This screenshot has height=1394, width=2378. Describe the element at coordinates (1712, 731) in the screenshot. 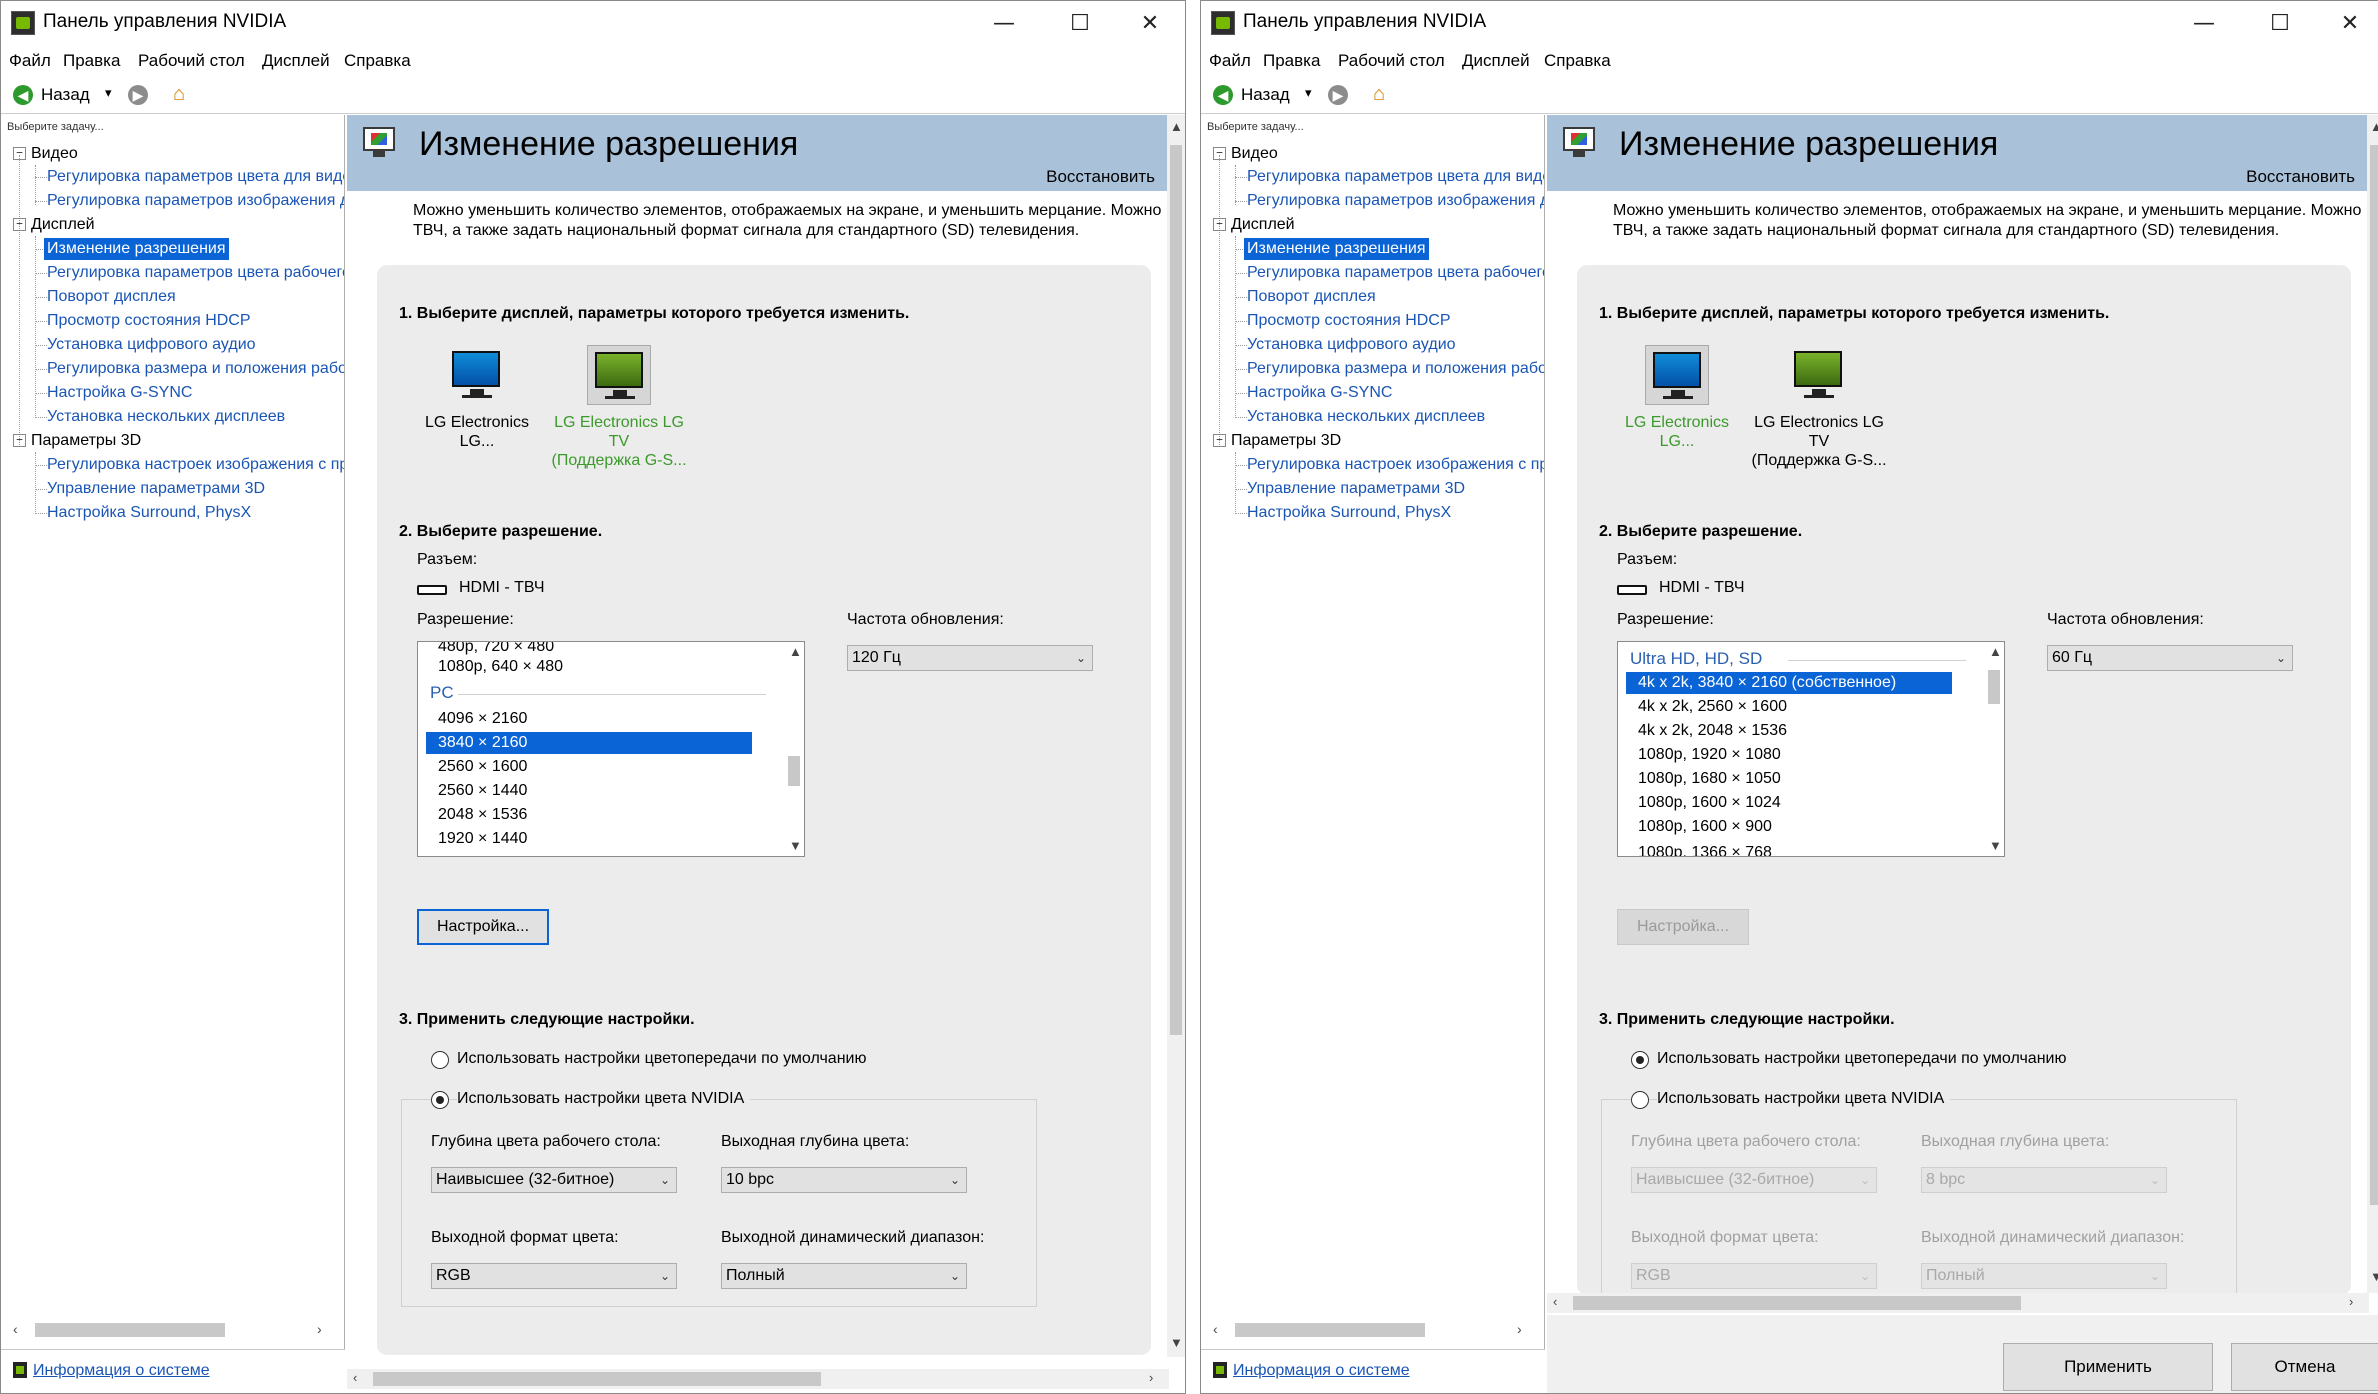

I see `resolution-item: 4k x 2k, 2048 × 1536` at that location.